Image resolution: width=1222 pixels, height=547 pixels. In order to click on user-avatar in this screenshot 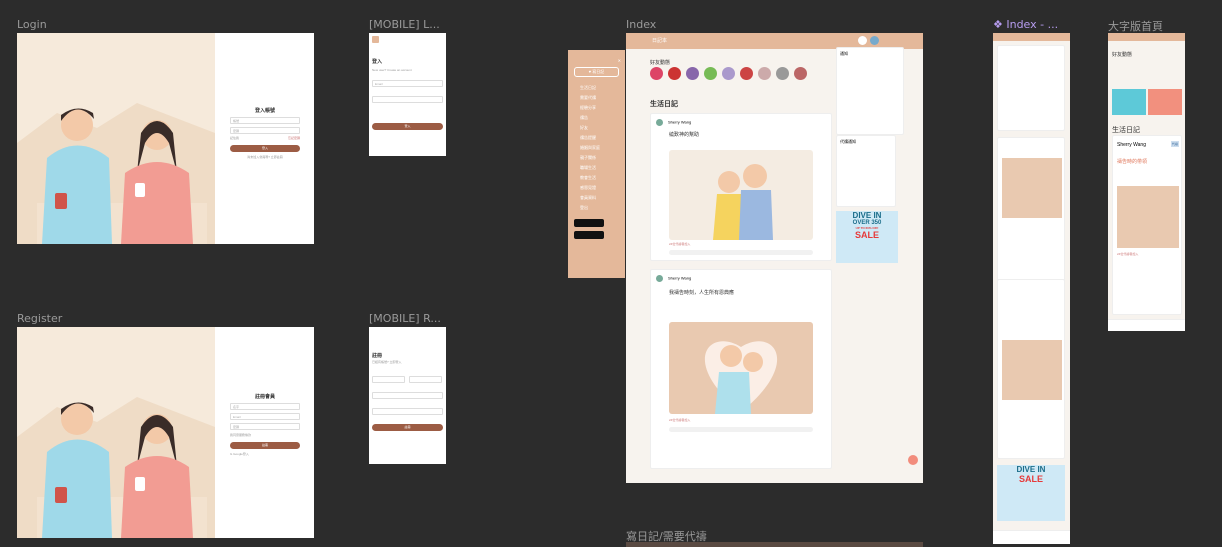, I will do `click(874, 40)`.